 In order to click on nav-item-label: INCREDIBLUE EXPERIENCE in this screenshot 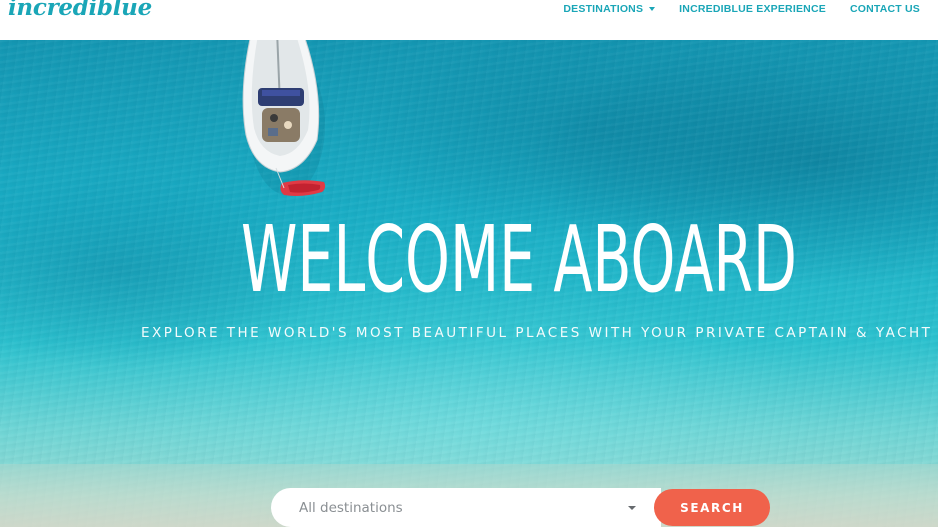, I will do `click(752, 9)`.